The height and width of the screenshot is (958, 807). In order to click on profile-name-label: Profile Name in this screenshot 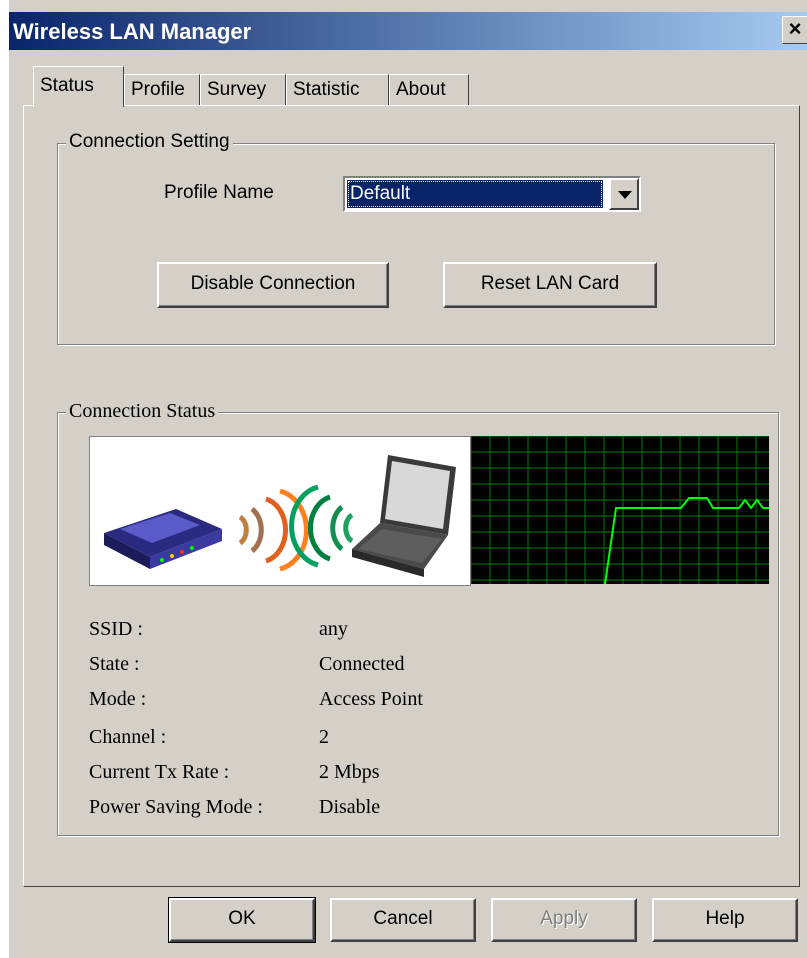, I will do `click(219, 192)`.